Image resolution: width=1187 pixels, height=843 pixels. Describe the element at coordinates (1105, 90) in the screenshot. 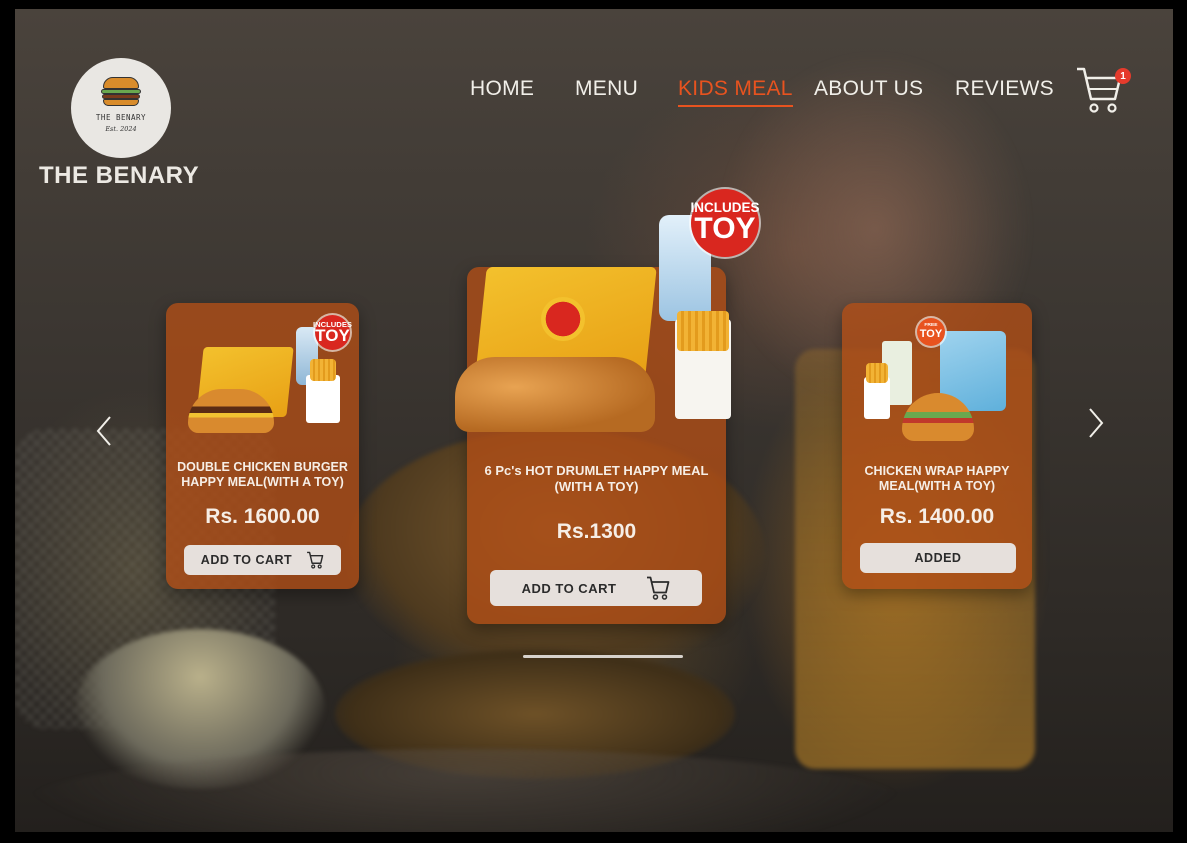

I see `cart-button: 1` at that location.